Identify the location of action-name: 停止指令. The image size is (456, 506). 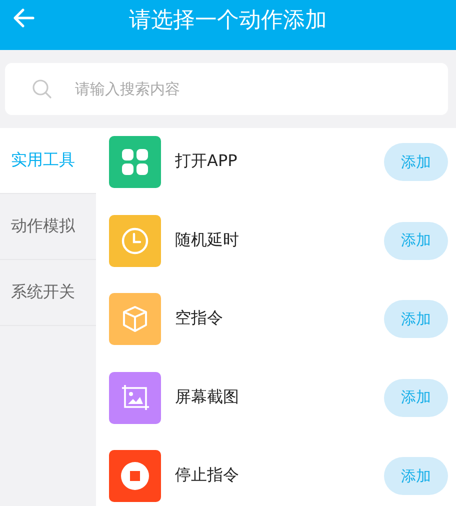
(207, 475).